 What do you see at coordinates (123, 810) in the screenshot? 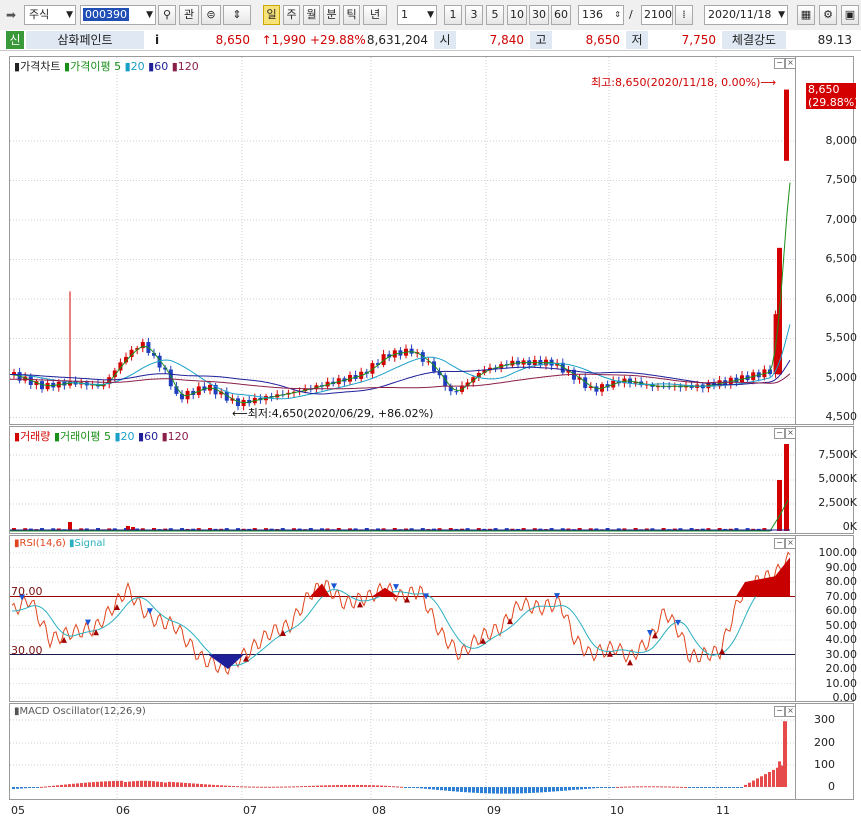
I see `month-label: 06` at bounding box center [123, 810].